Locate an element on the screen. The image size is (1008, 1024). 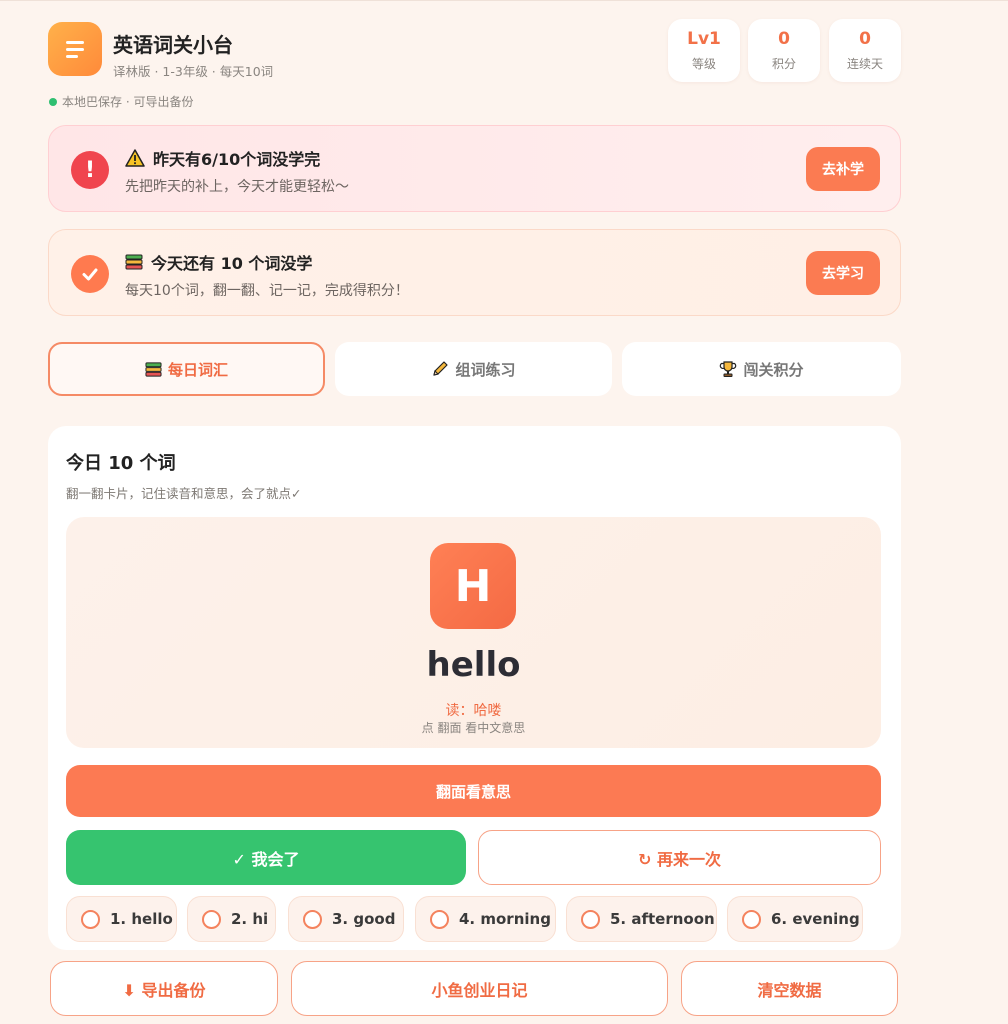
word-chip-label: 1. hello is located at coordinates (141, 919).